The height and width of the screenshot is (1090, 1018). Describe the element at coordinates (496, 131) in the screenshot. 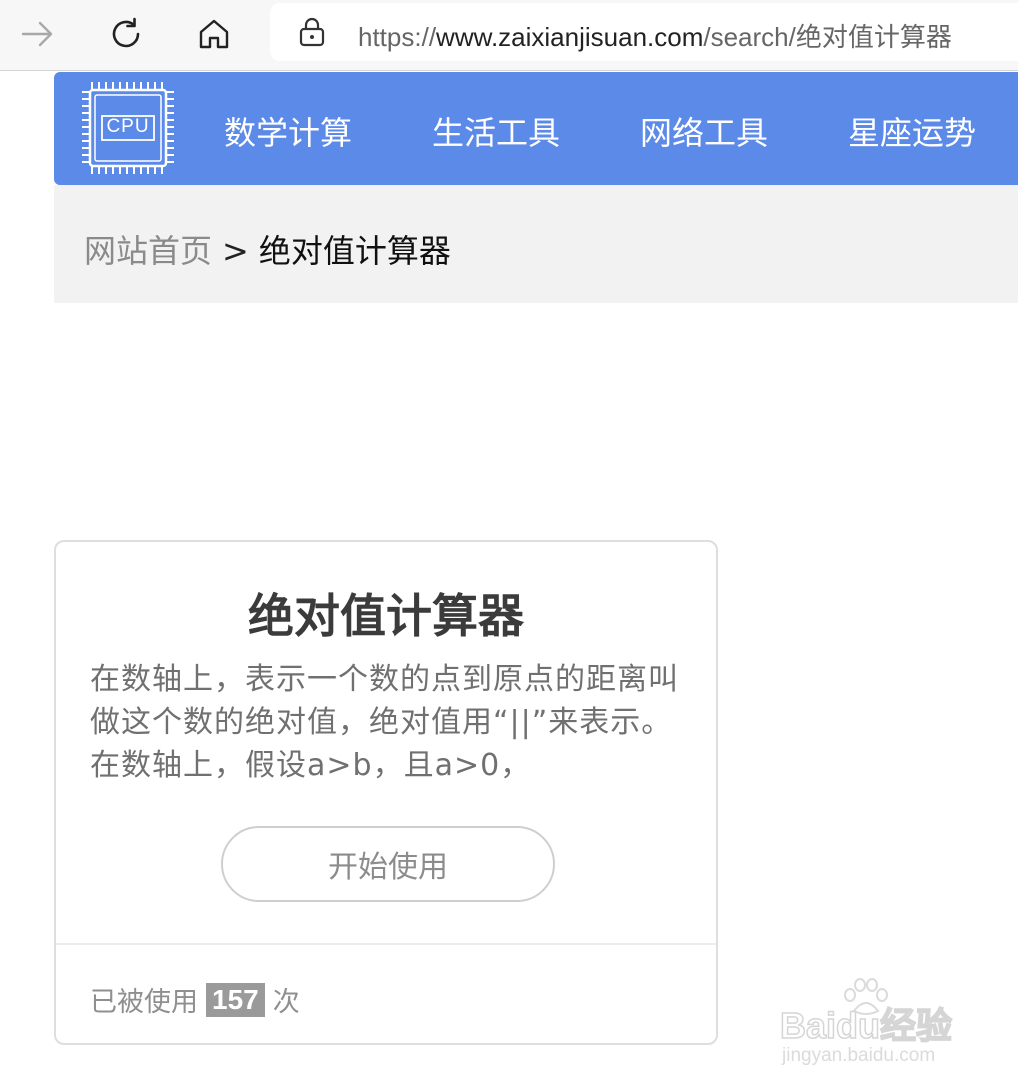

I see `nav-item-life: 生活工具` at that location.